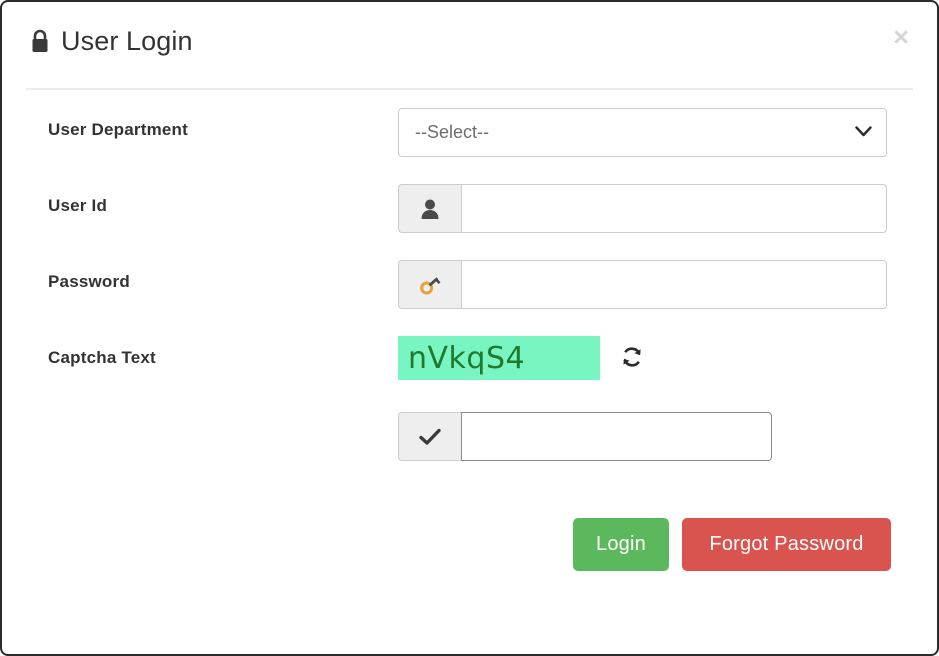 This screenshot has height=656, width=939. I want to click on user-id-input, so click(674, 208).